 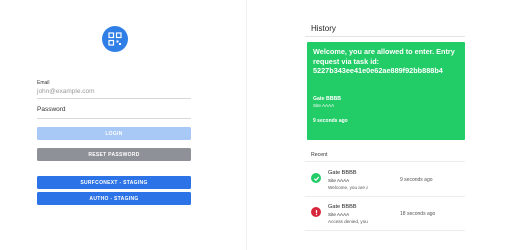 I want to click on banner-site: Site AAAA, so click(x=324, y=105).